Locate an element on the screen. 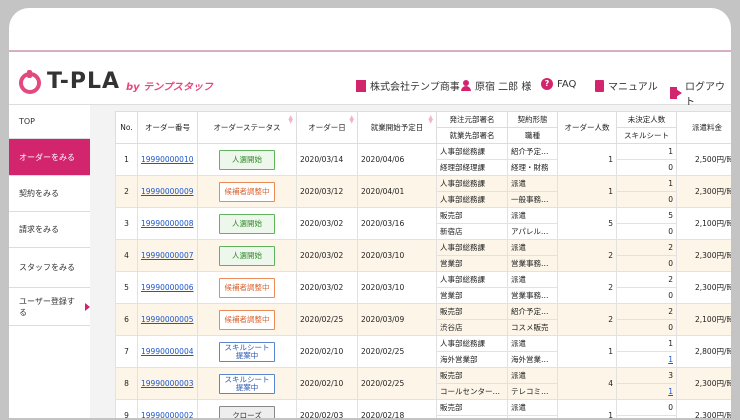 This screenshot has height=420, width=740. order-number: 19990000002 is located at coordinates (167, 414).